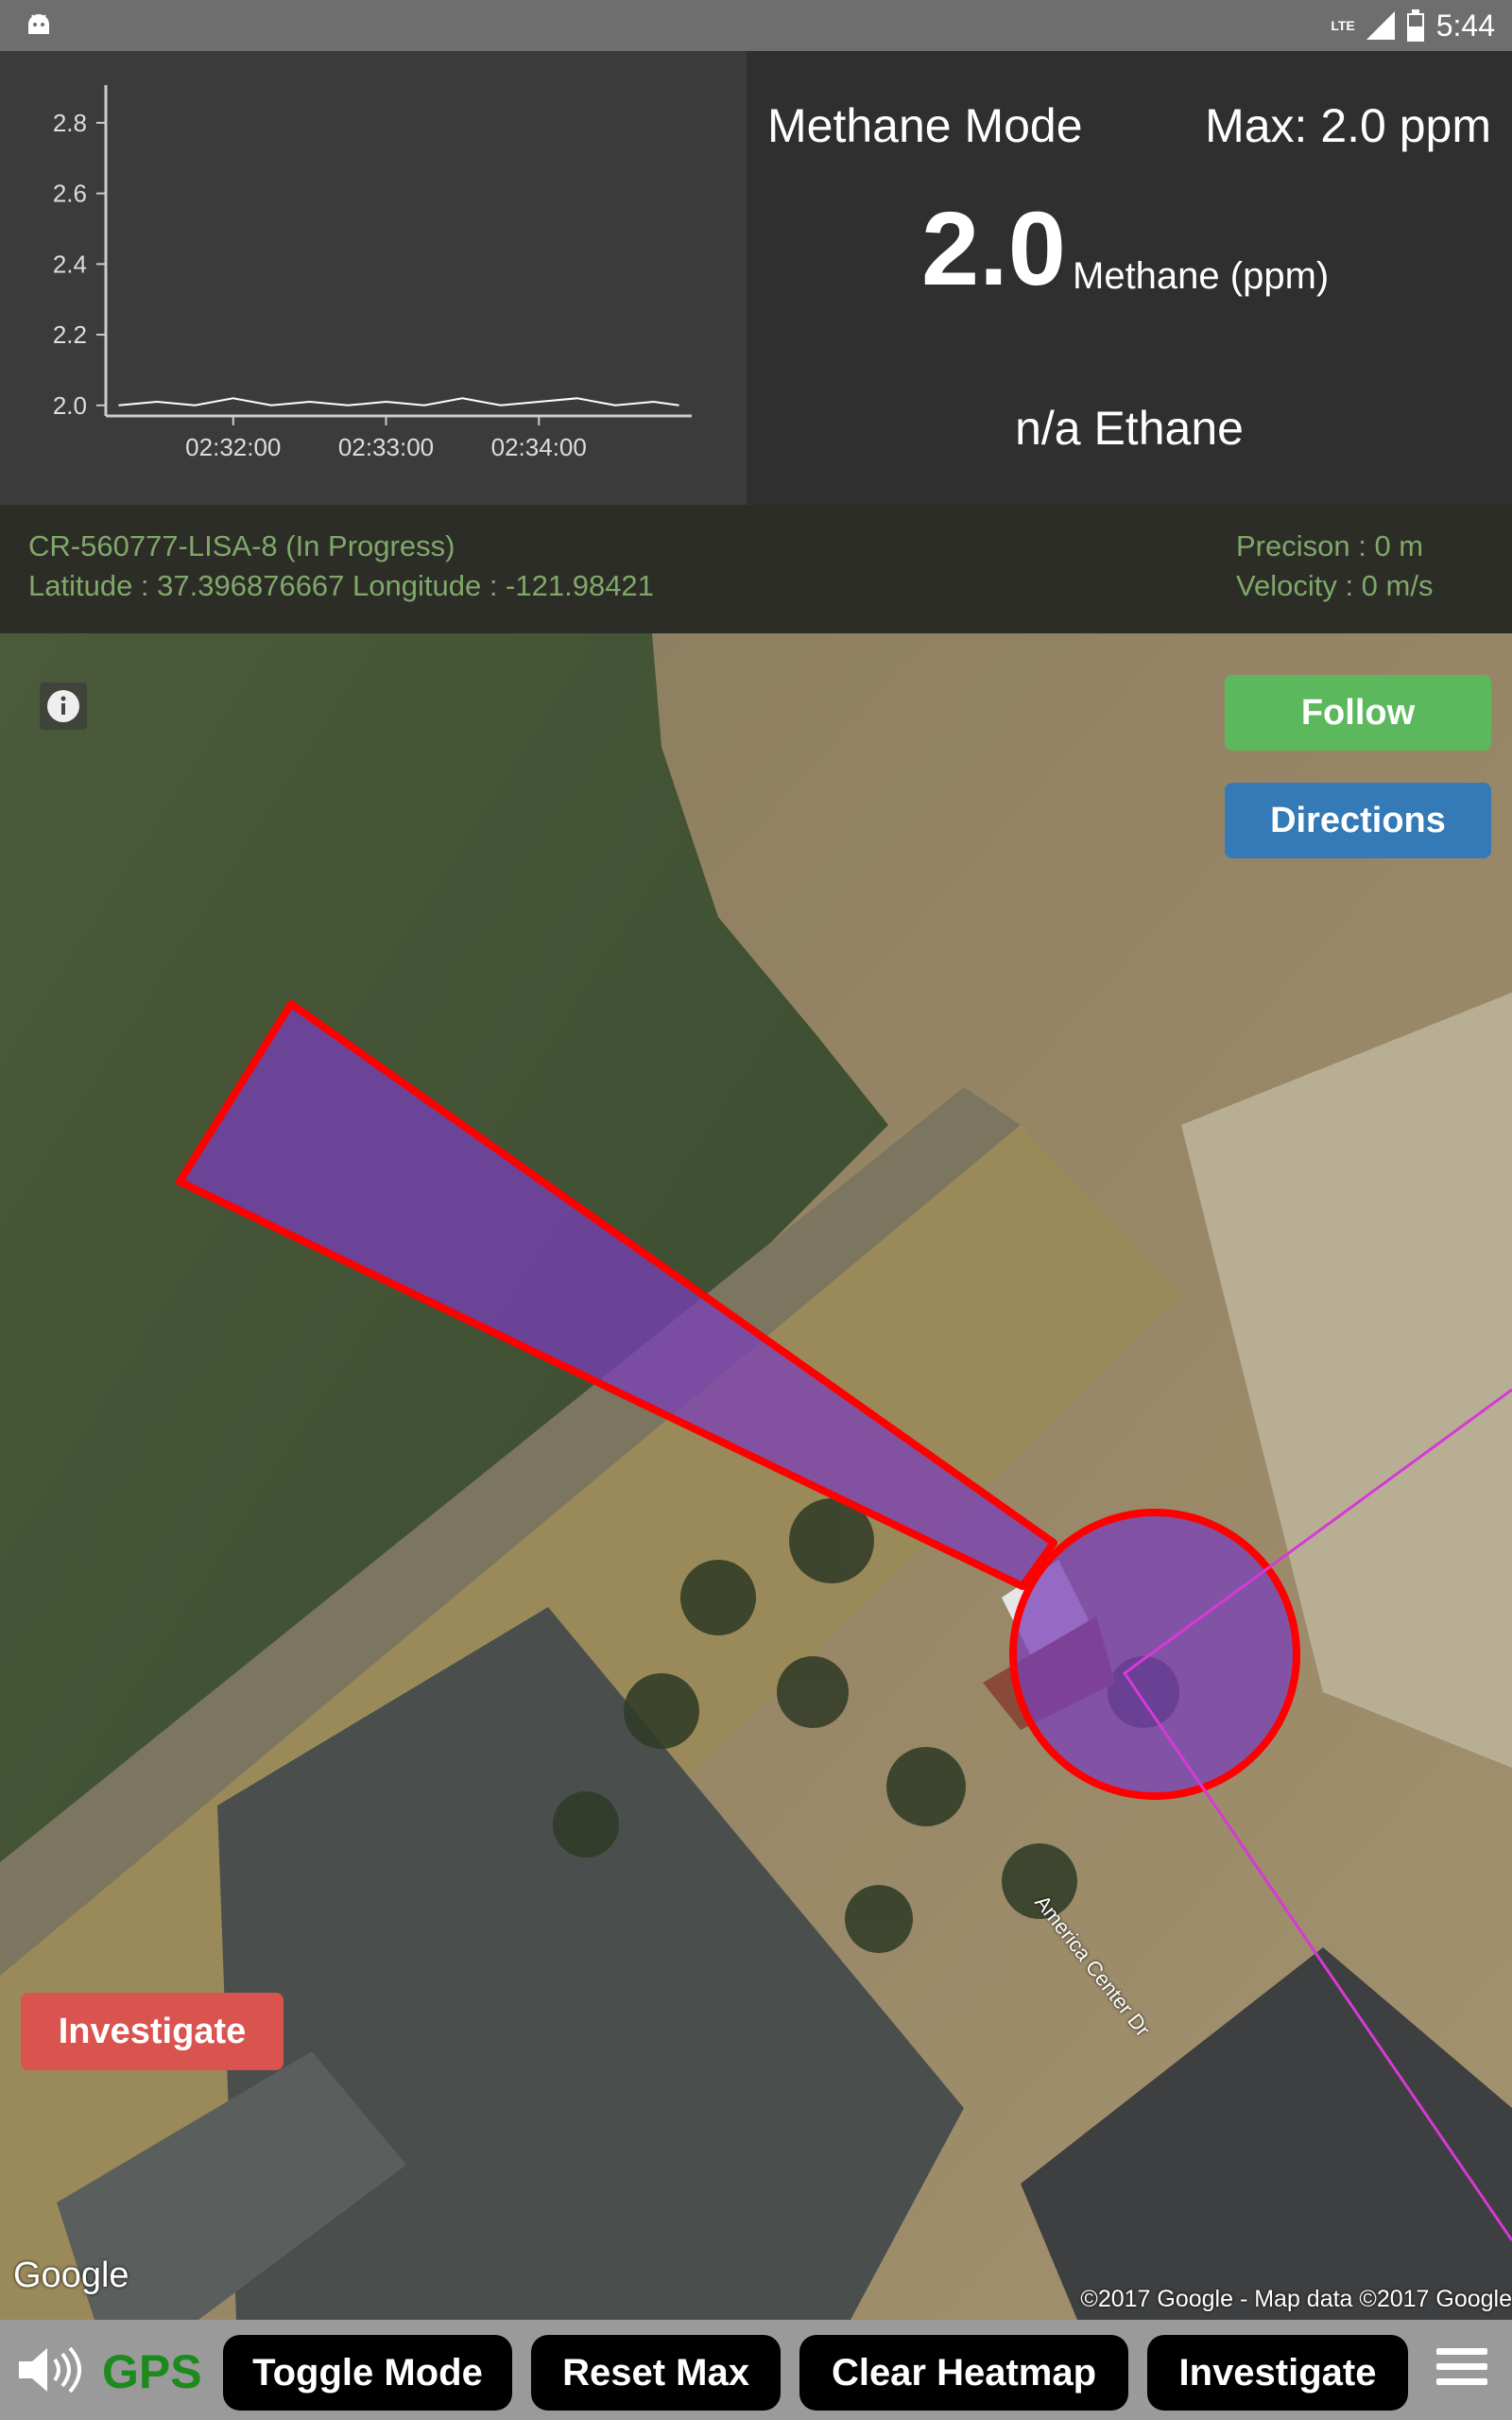 This screenshot has width=1512, height=2420. Describe the element at coordinates (152, 2031) in the screenshot. I see `investigate-map-button: Investigate` at that location.